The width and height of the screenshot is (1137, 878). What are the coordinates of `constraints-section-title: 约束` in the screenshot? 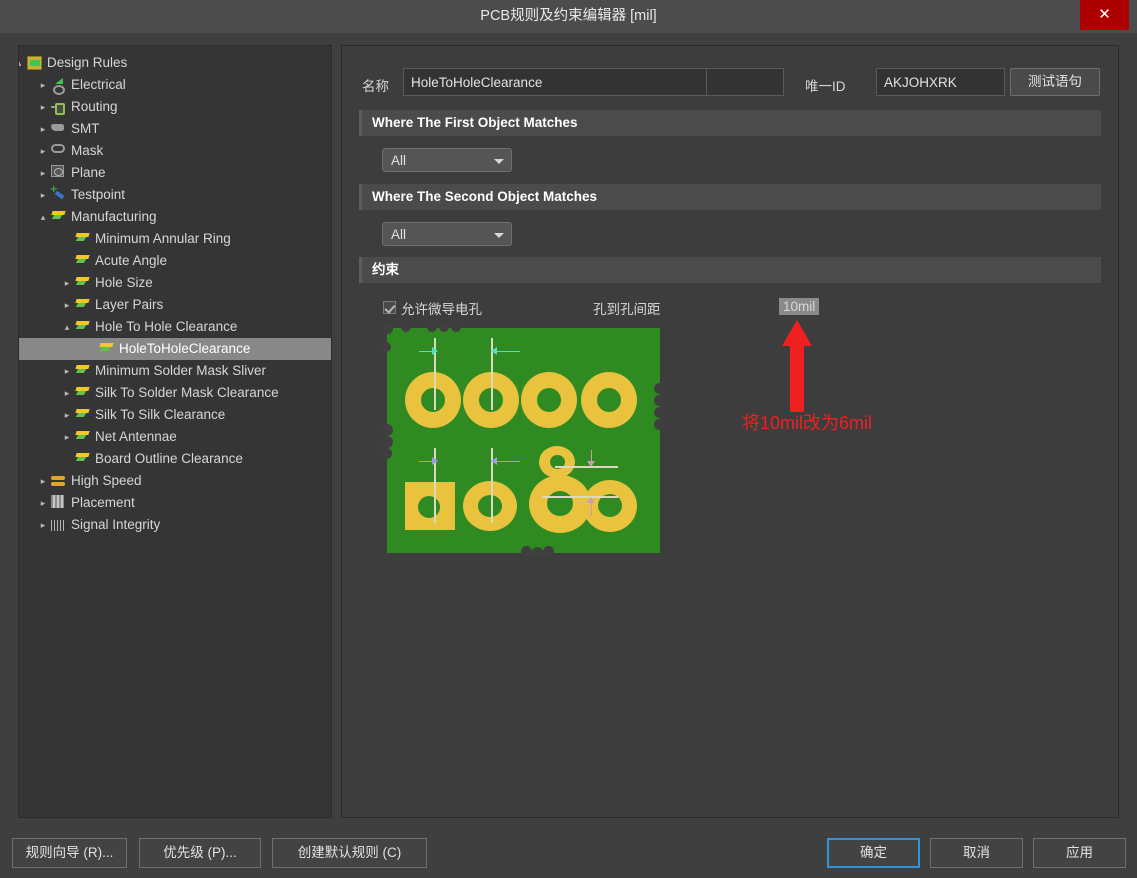 It's located at (385, 269).